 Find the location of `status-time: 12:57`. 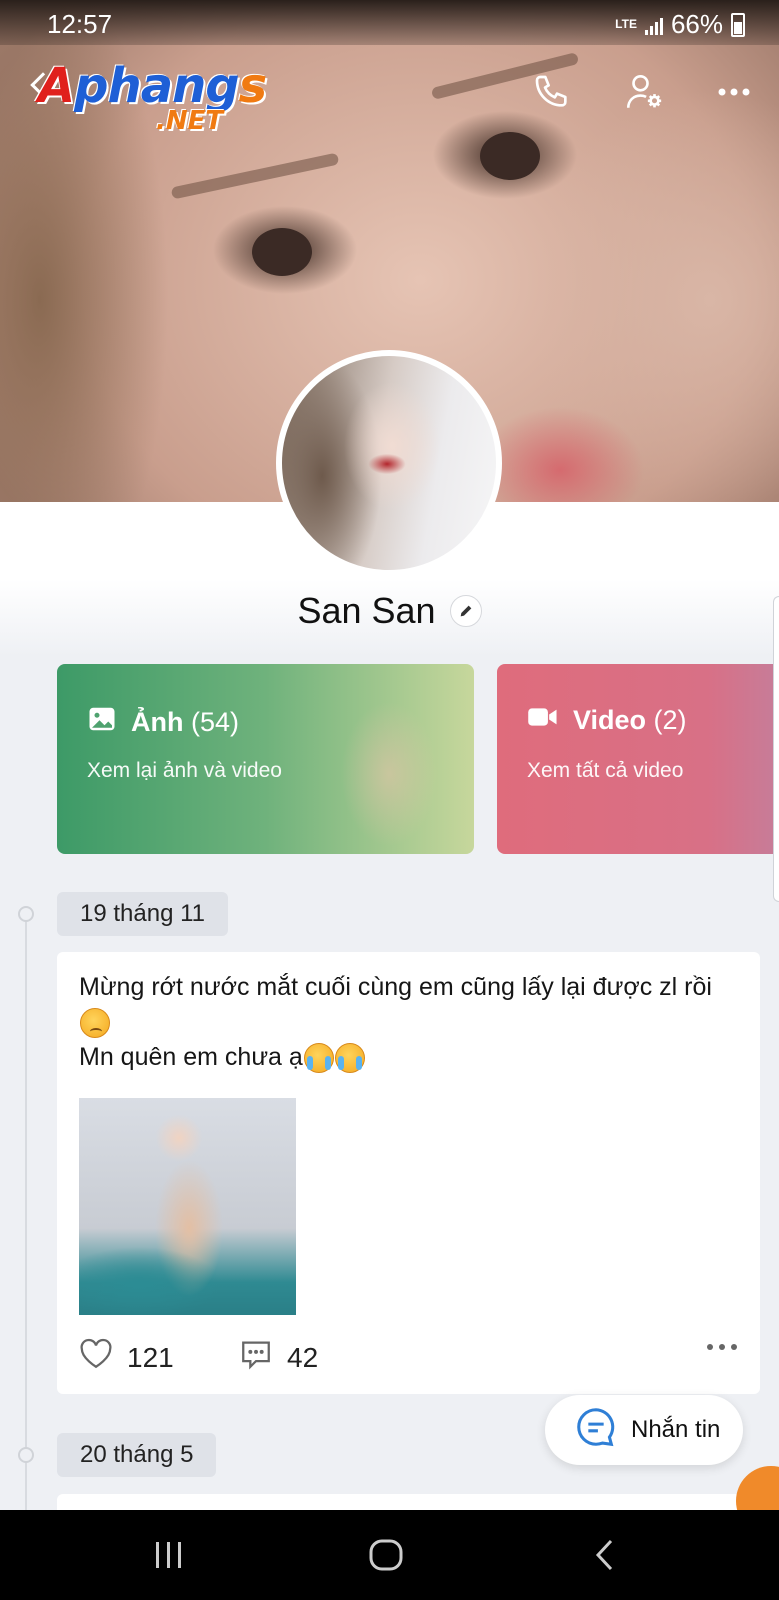

status-time: 12:57 is located at coordinates (80, 24).